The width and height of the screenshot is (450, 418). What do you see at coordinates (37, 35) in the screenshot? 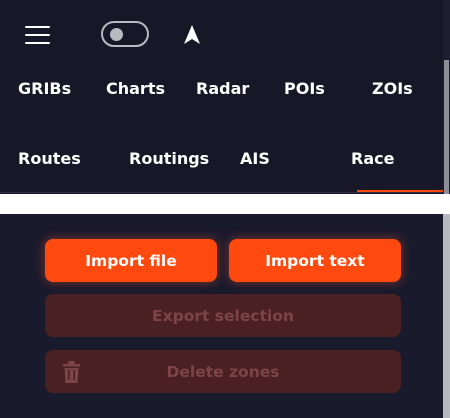
I see `hamburger-menu-icon` at bounding box center [37, 35].